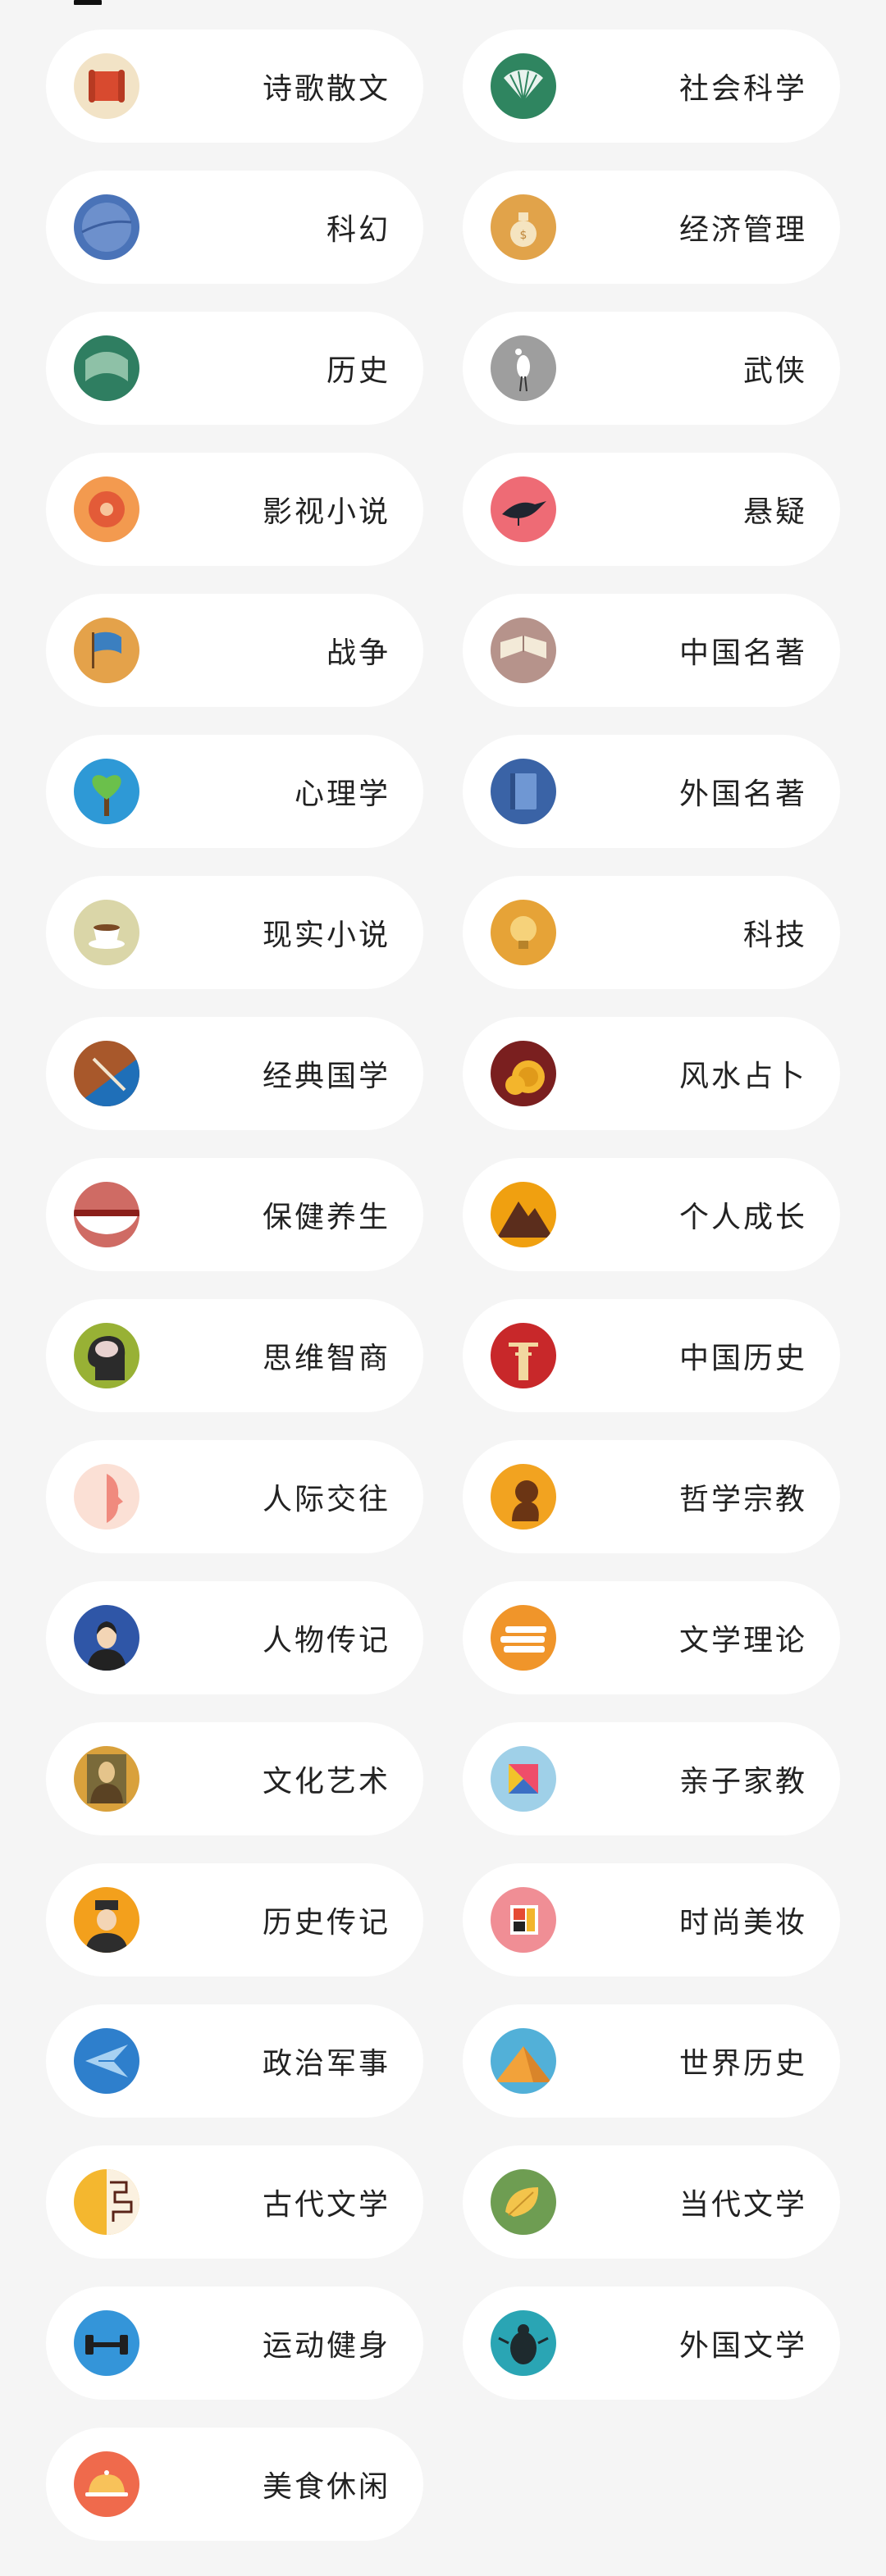 The image size is (886, 2576). Describe the element at coordinates (326, 1782) in the screenshot. I see `category-label: 文化艺术` at that location.